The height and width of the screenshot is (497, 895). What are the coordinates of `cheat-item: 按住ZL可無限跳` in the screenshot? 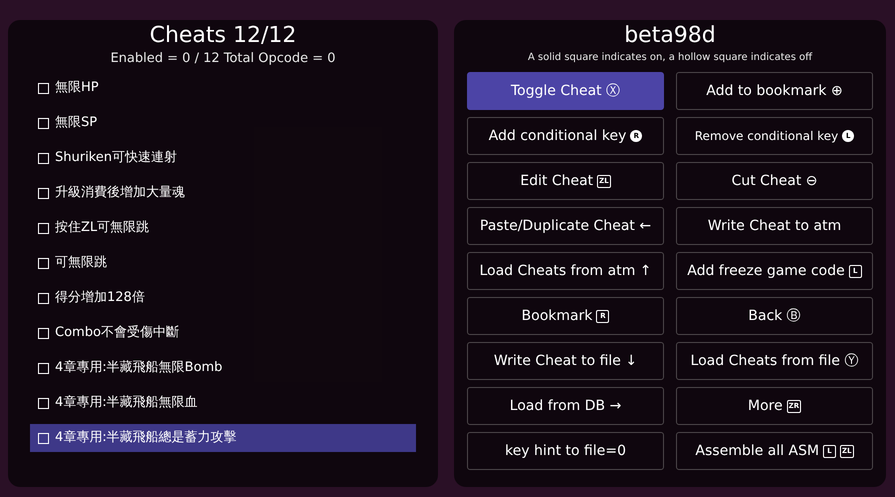 It's located at (223, 228).